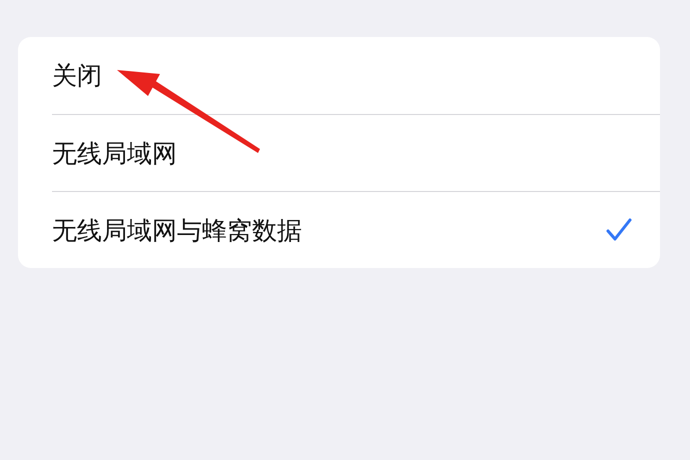  Describe the element at coordinates (356, 75) in the screenshot. I see `option-row: 关闭` at that location.